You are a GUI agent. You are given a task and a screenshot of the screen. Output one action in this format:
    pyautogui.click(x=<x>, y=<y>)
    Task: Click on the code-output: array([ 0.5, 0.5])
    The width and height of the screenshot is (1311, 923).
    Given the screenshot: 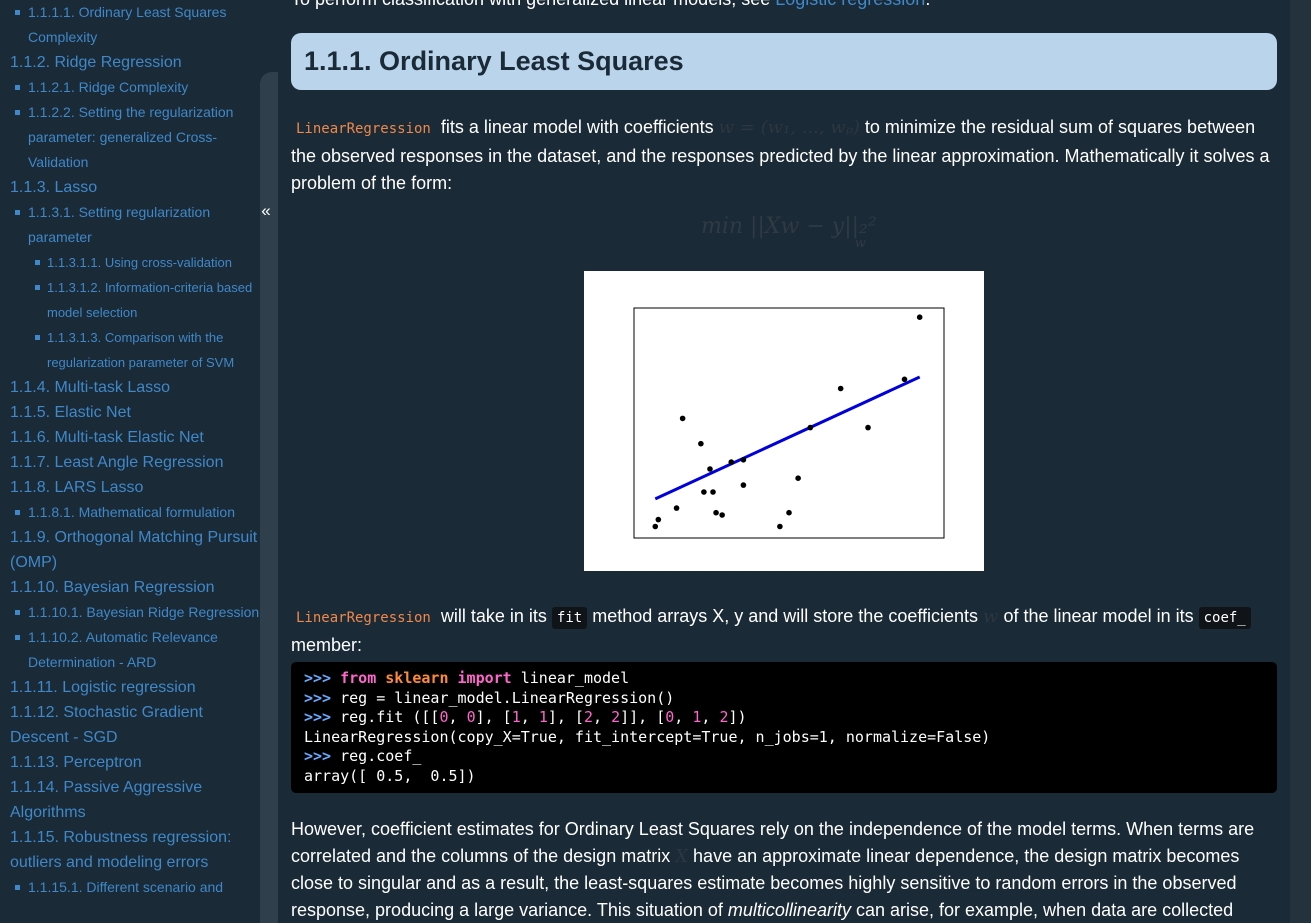 What is the action you would take?
    pyautogui.click(x=390, y=775)
    